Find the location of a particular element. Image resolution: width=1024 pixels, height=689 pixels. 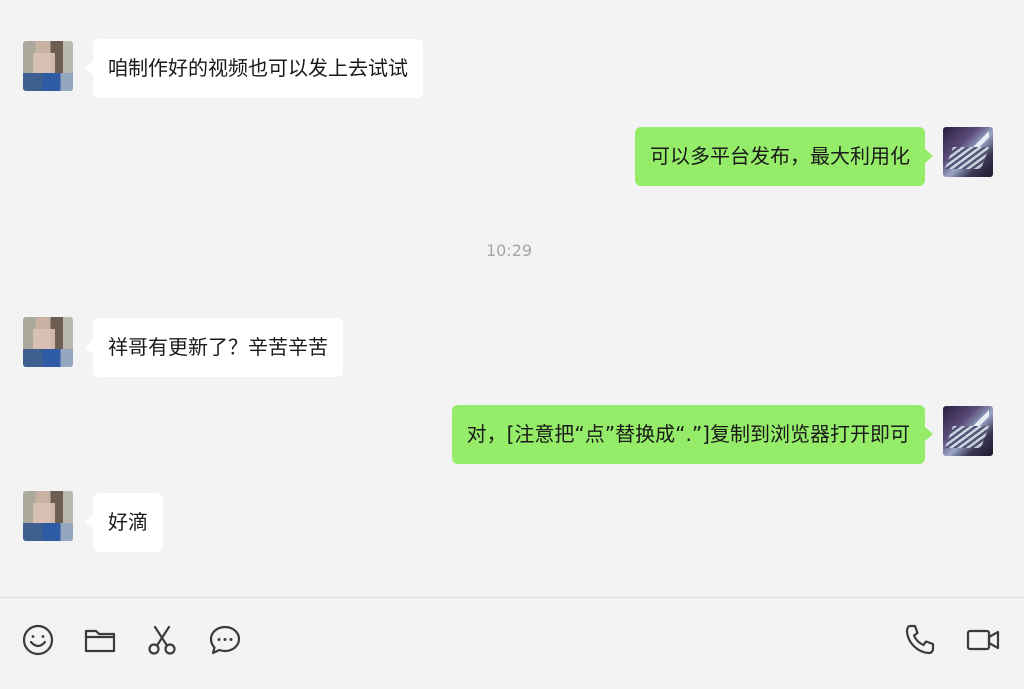

incoming-message-bubble: 咱制作好的视频也可以发上去试试 is located at coordinates (254, 68).